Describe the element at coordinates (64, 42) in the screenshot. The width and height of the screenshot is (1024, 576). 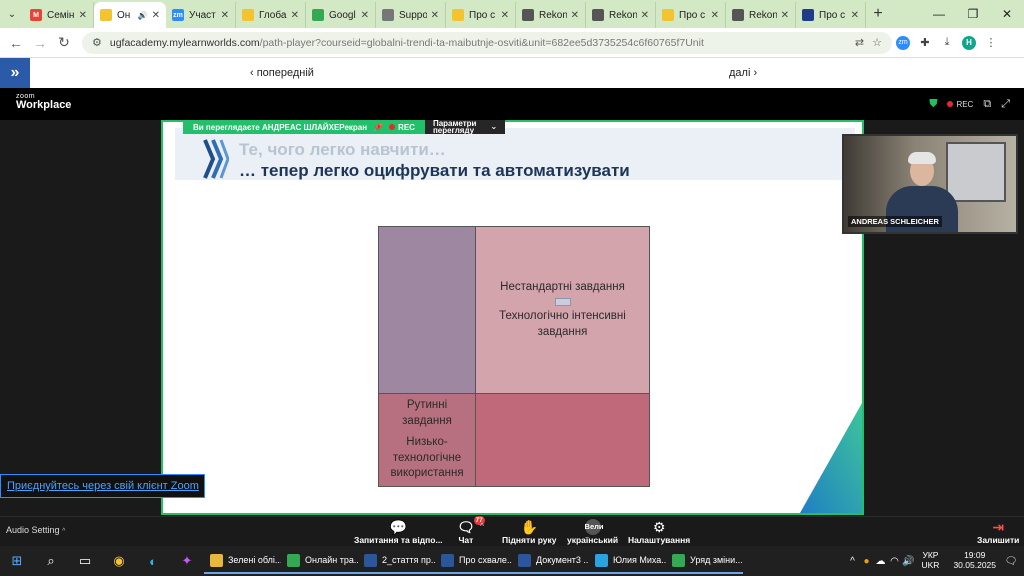
I see `reload-icon: ↻` at that location.